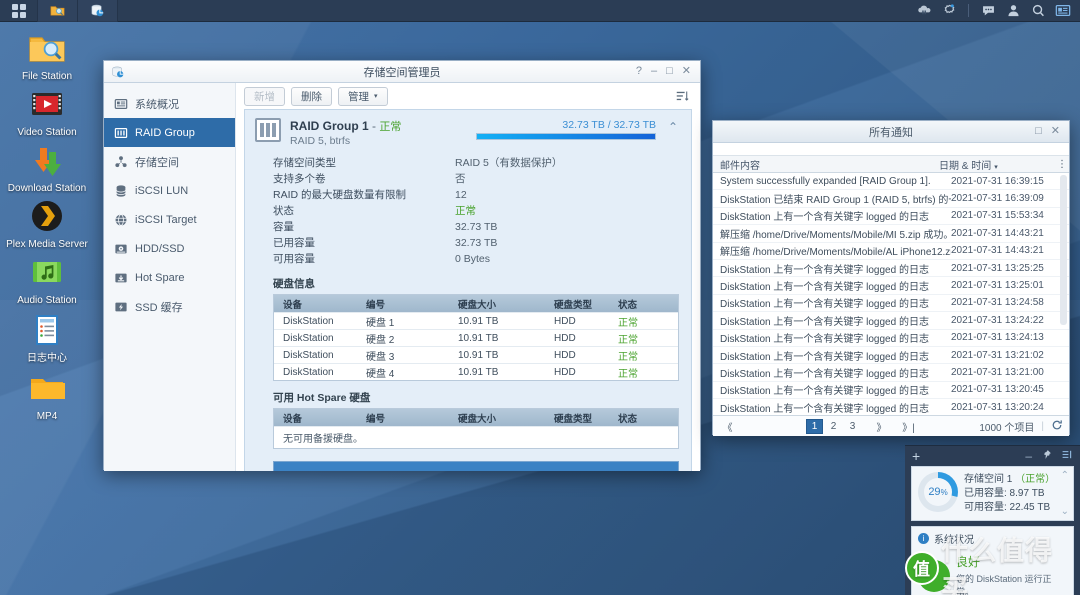 The image size is (1080, 595). Describe the element at coordinates (476, 320) in the screenshot. I see `table-row: DiskStation 硬盘 1 10.91 TB HDD 正常` at that location.